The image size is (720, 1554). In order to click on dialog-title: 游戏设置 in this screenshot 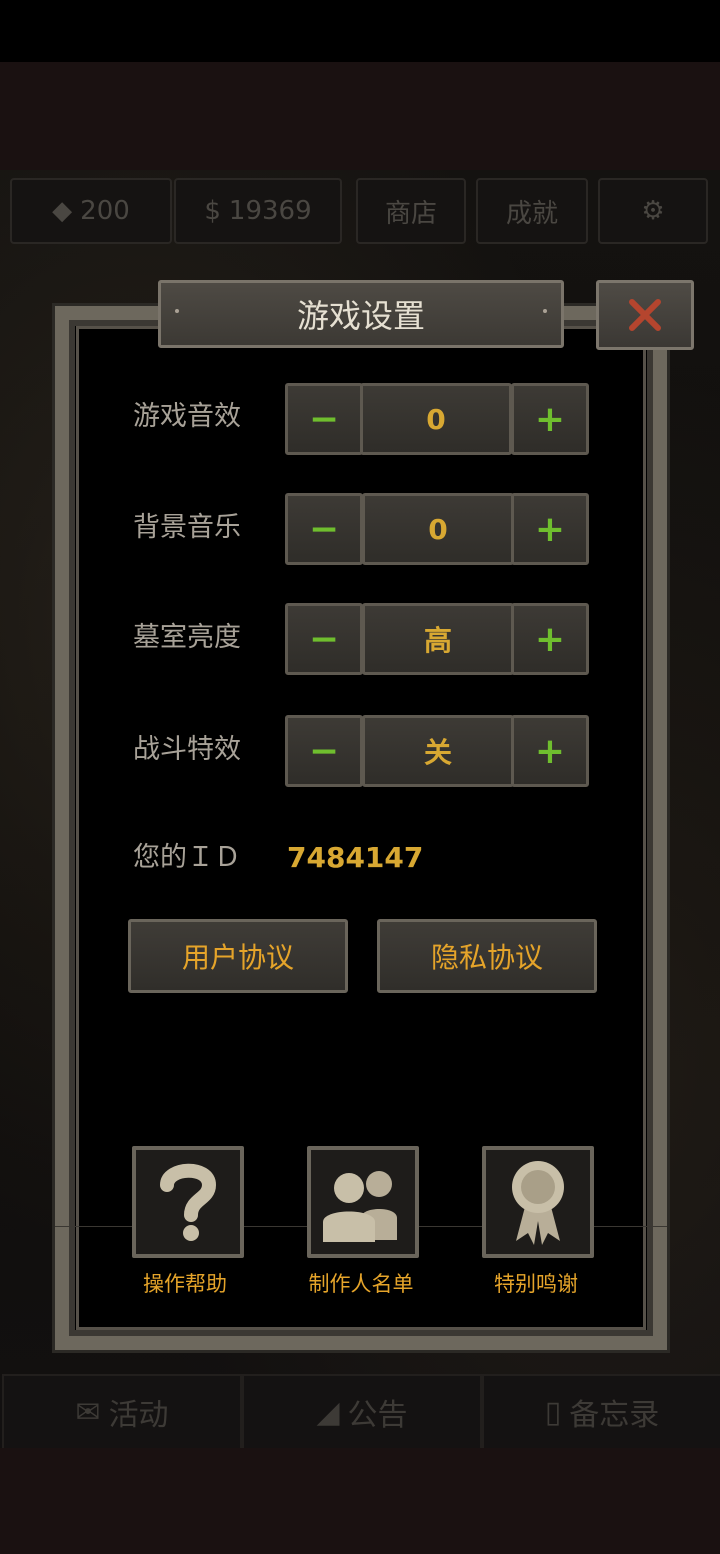, I will do `click(360, 316)`.